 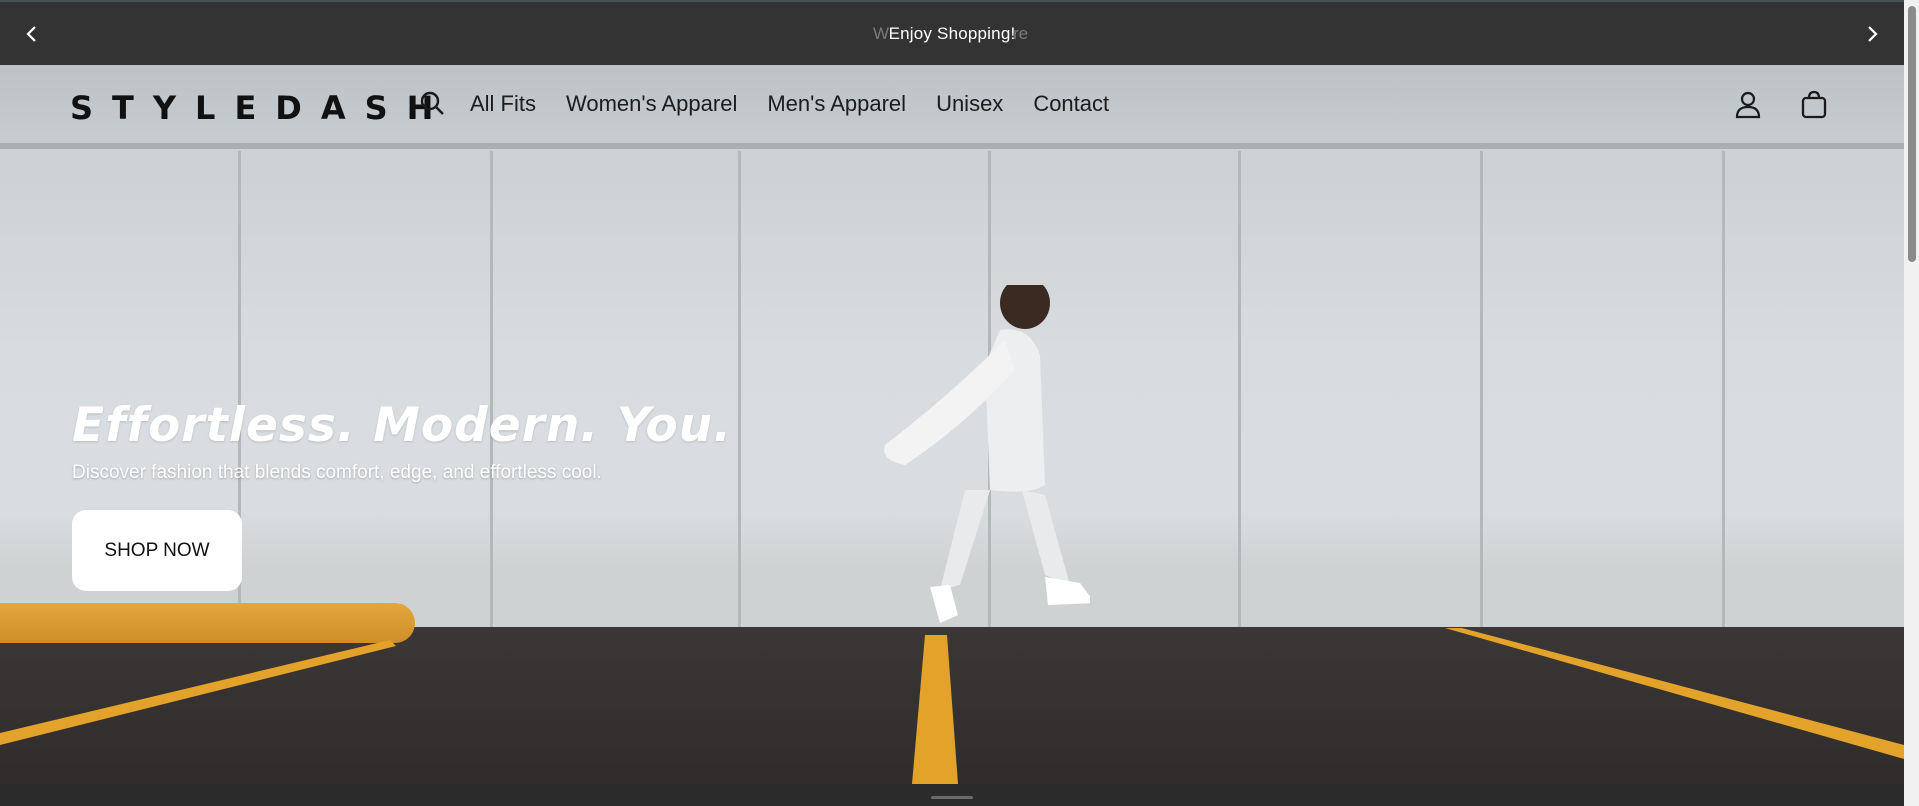 I want to click on account-button, so click(x=1748, y=105).